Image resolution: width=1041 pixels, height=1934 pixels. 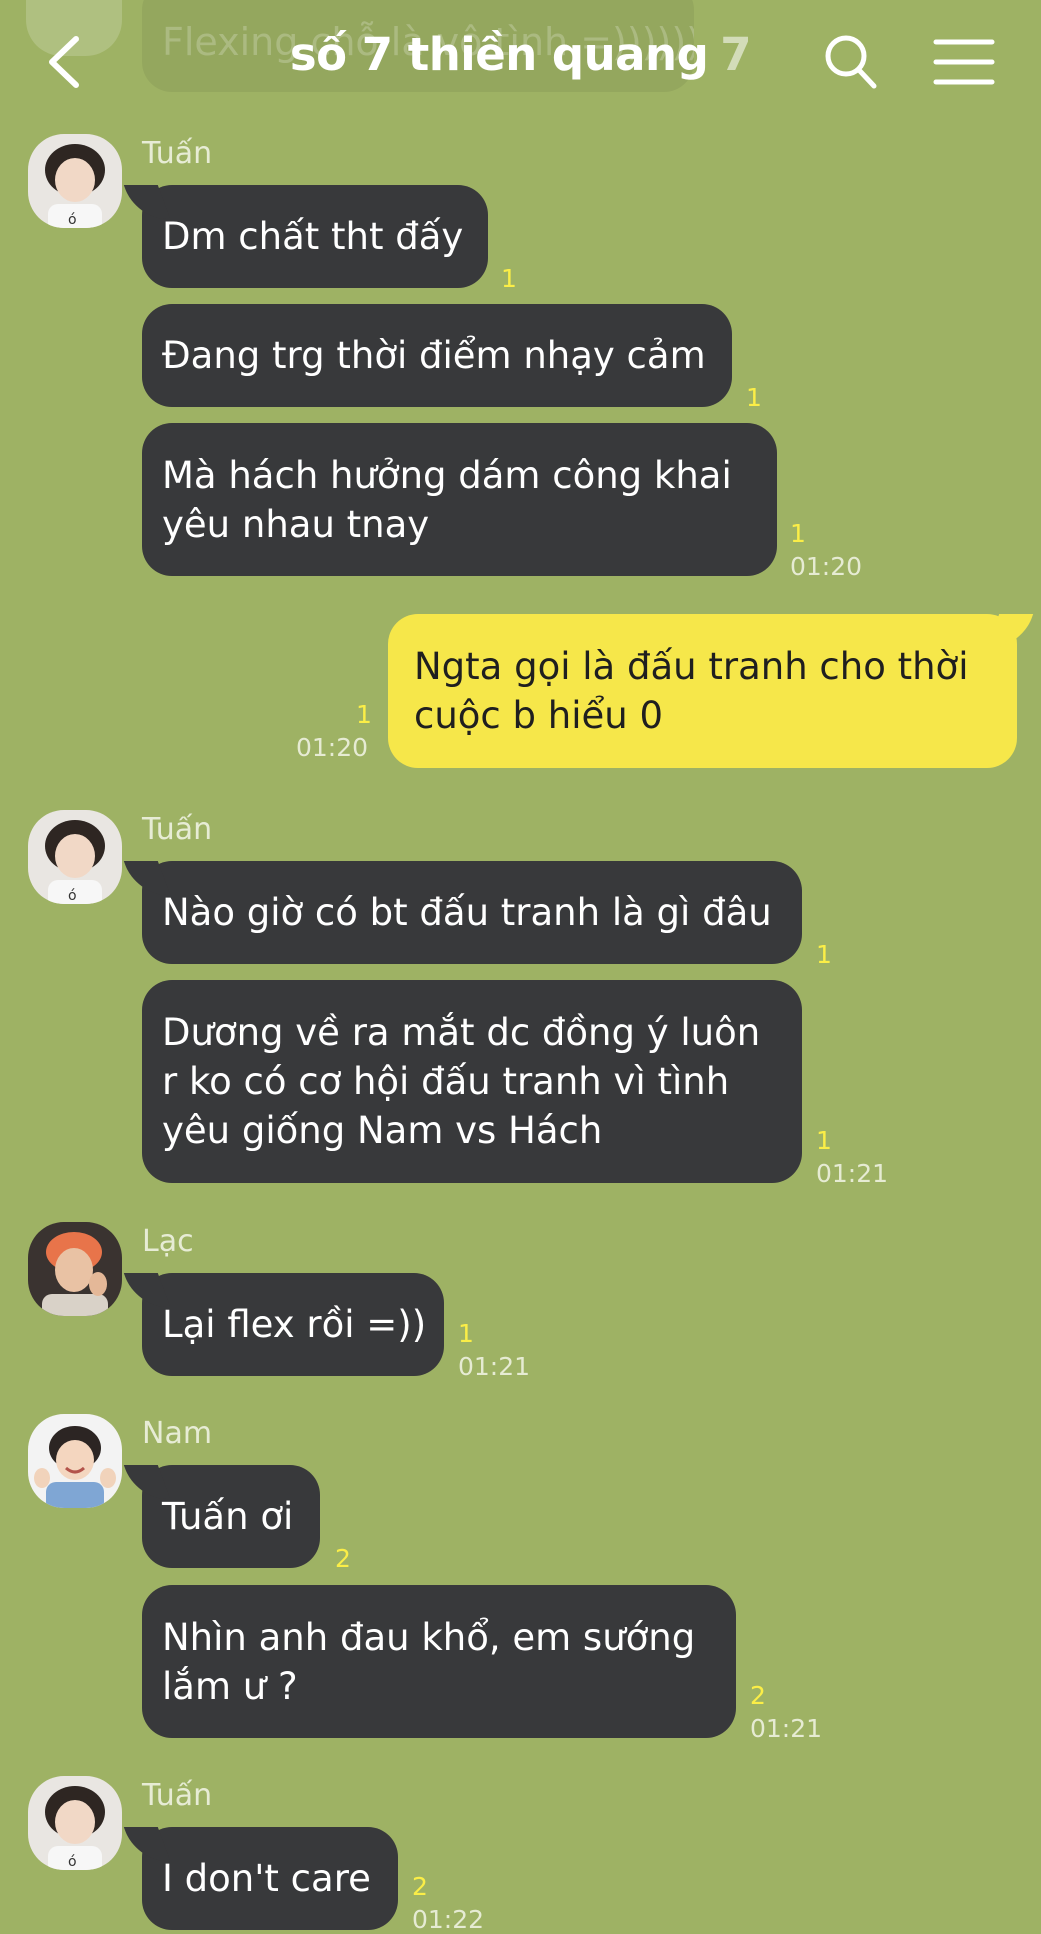 I want to click on message-text: r ko có cơ hội đấu tranh vì tình, so click(x=446, y=1081).